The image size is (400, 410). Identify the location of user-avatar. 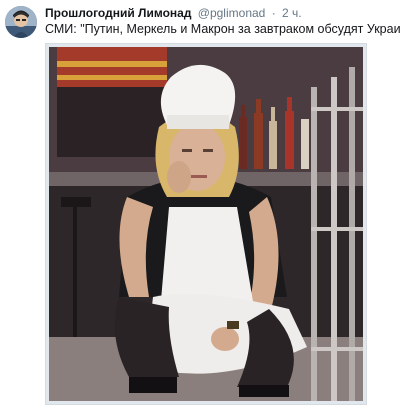
(21, 22).